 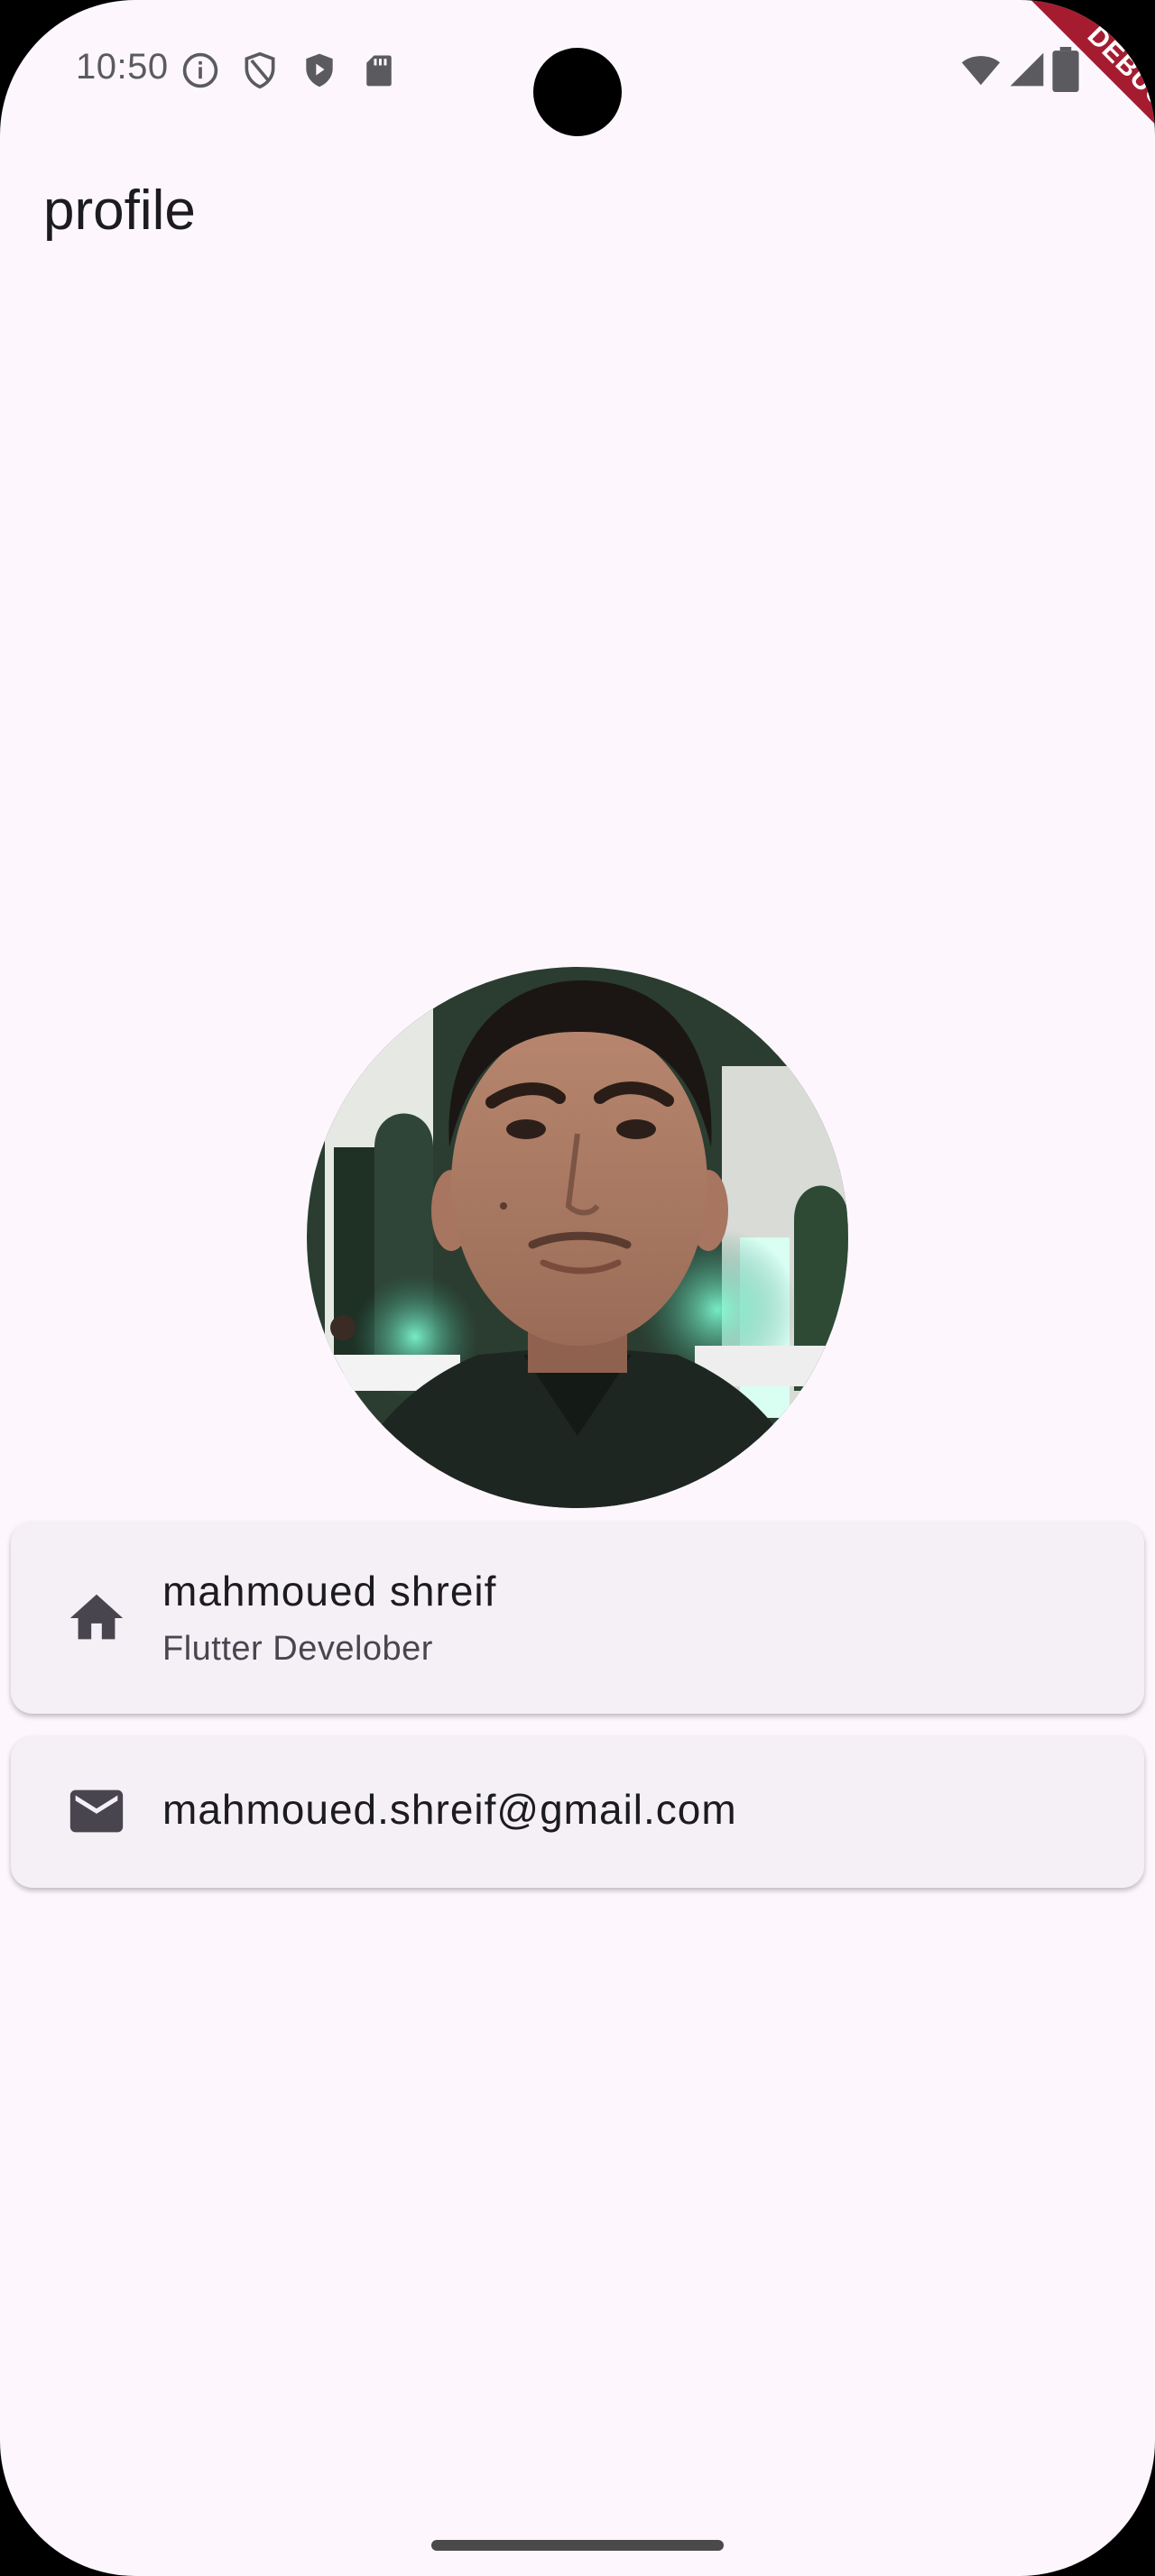 What do you see at coordinates (1092, 83) in the screenshot?
I see `debug-banner-label: DEBUG` at bounding box center [1092, 83].